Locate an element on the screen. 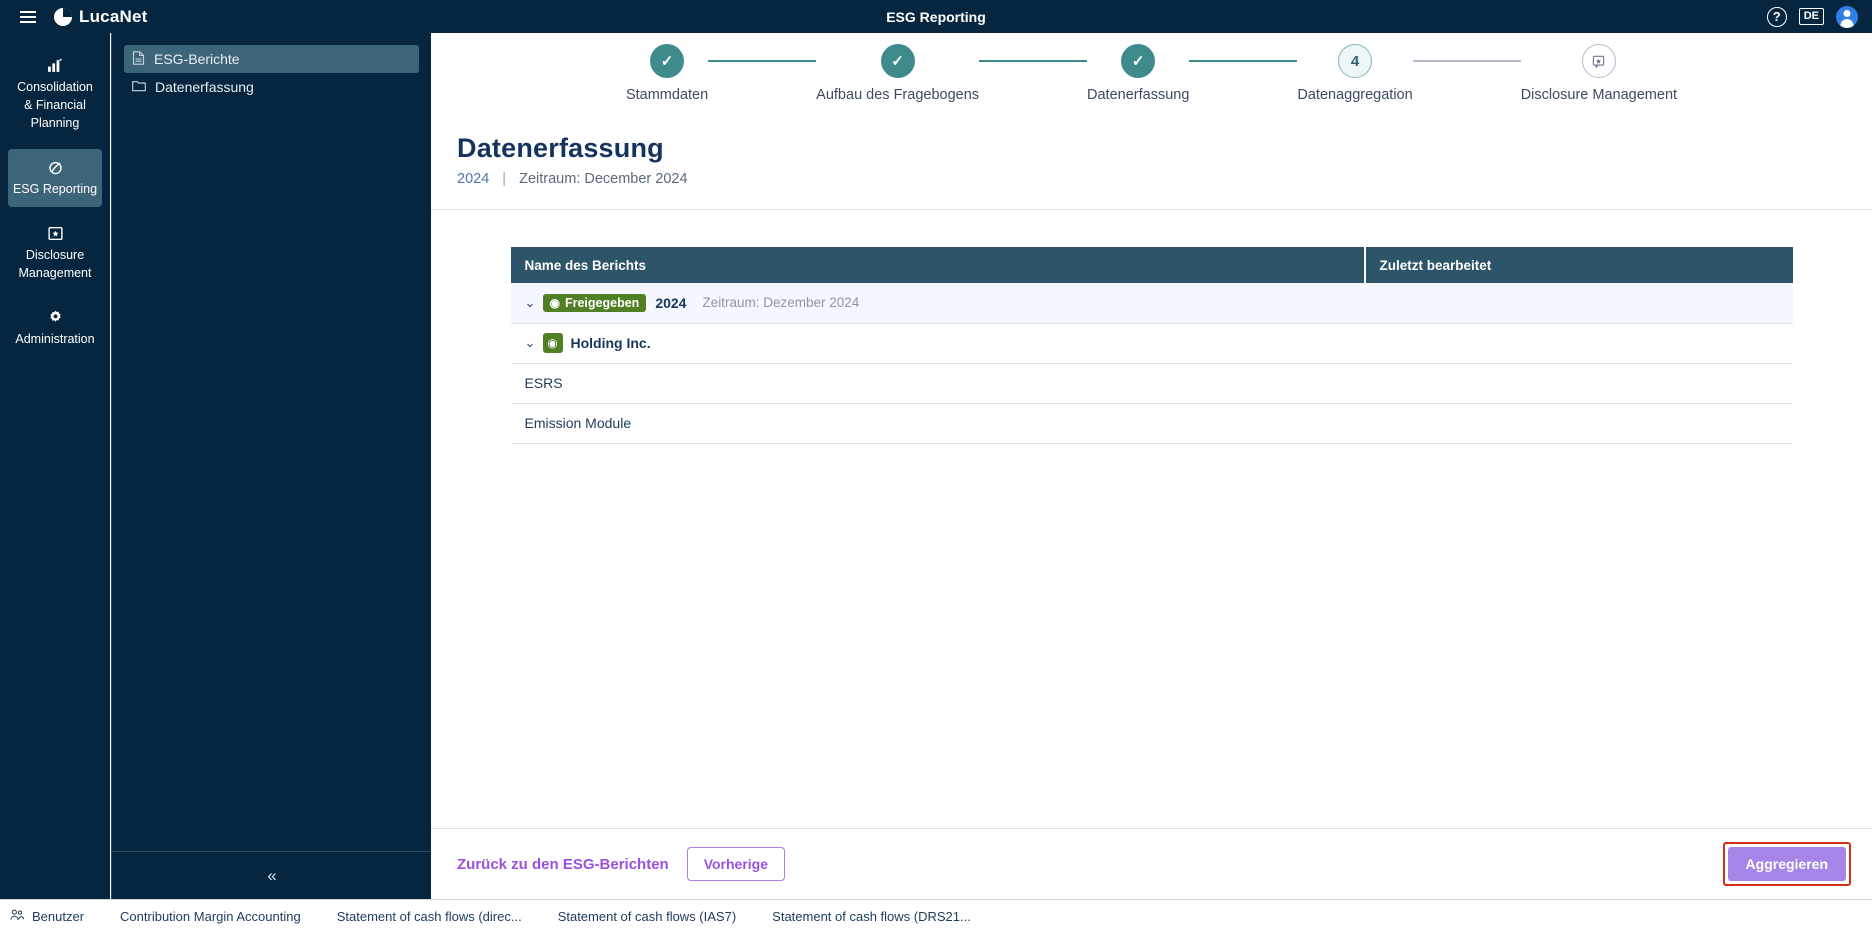  aggregate-button-wrapper: Aggregieren is located at coordinates (1786, 864).